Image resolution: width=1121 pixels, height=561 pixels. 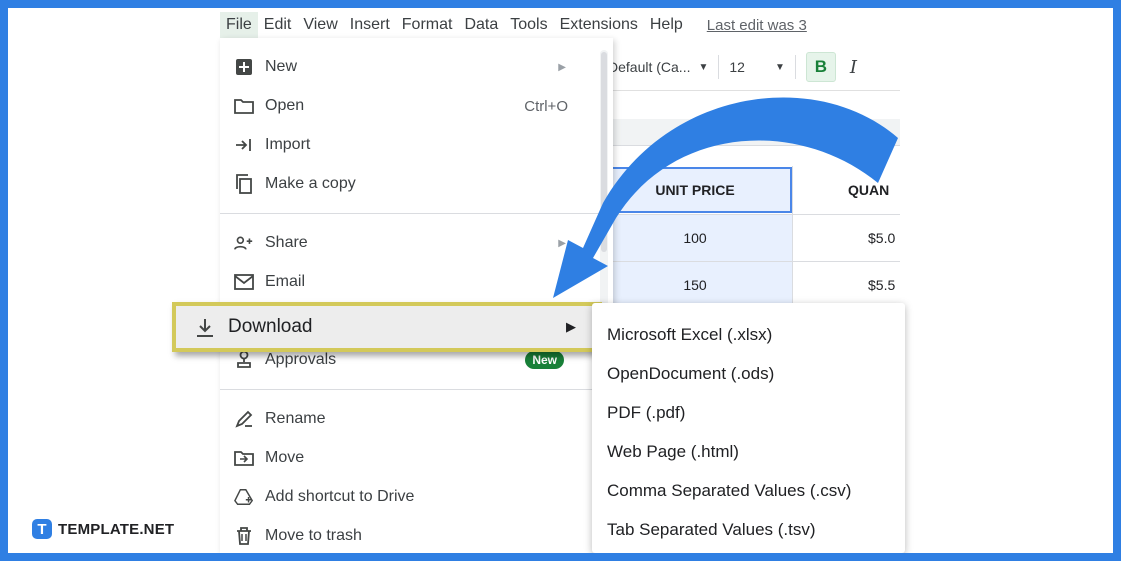 I want to click on annotation-arrow-icon, so click(x=725, y=197).